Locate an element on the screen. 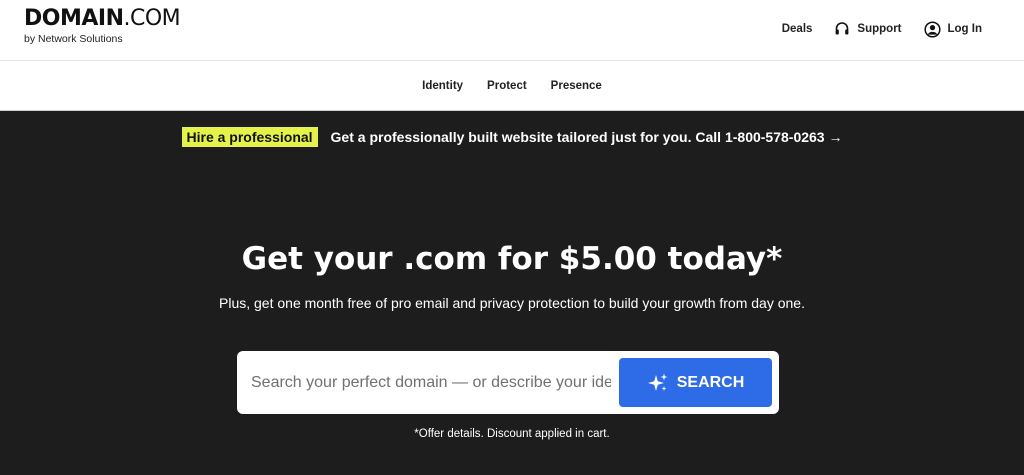  nav-item-presence: Presence is located at coordinates (576, 86).